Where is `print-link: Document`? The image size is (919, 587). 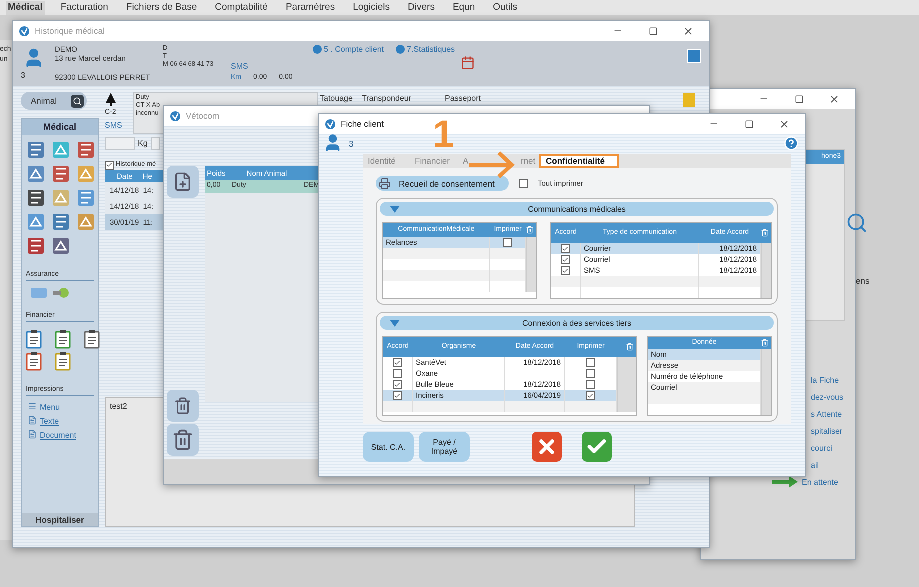 print-link: Document is located at coordinates (58, 435).